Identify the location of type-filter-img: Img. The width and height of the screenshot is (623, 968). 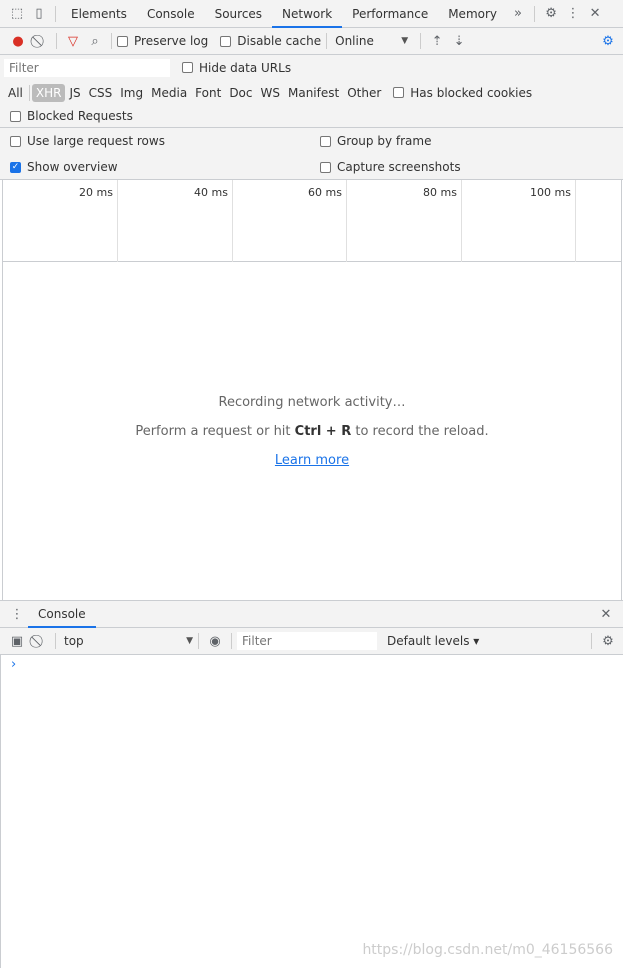
(131, 93).